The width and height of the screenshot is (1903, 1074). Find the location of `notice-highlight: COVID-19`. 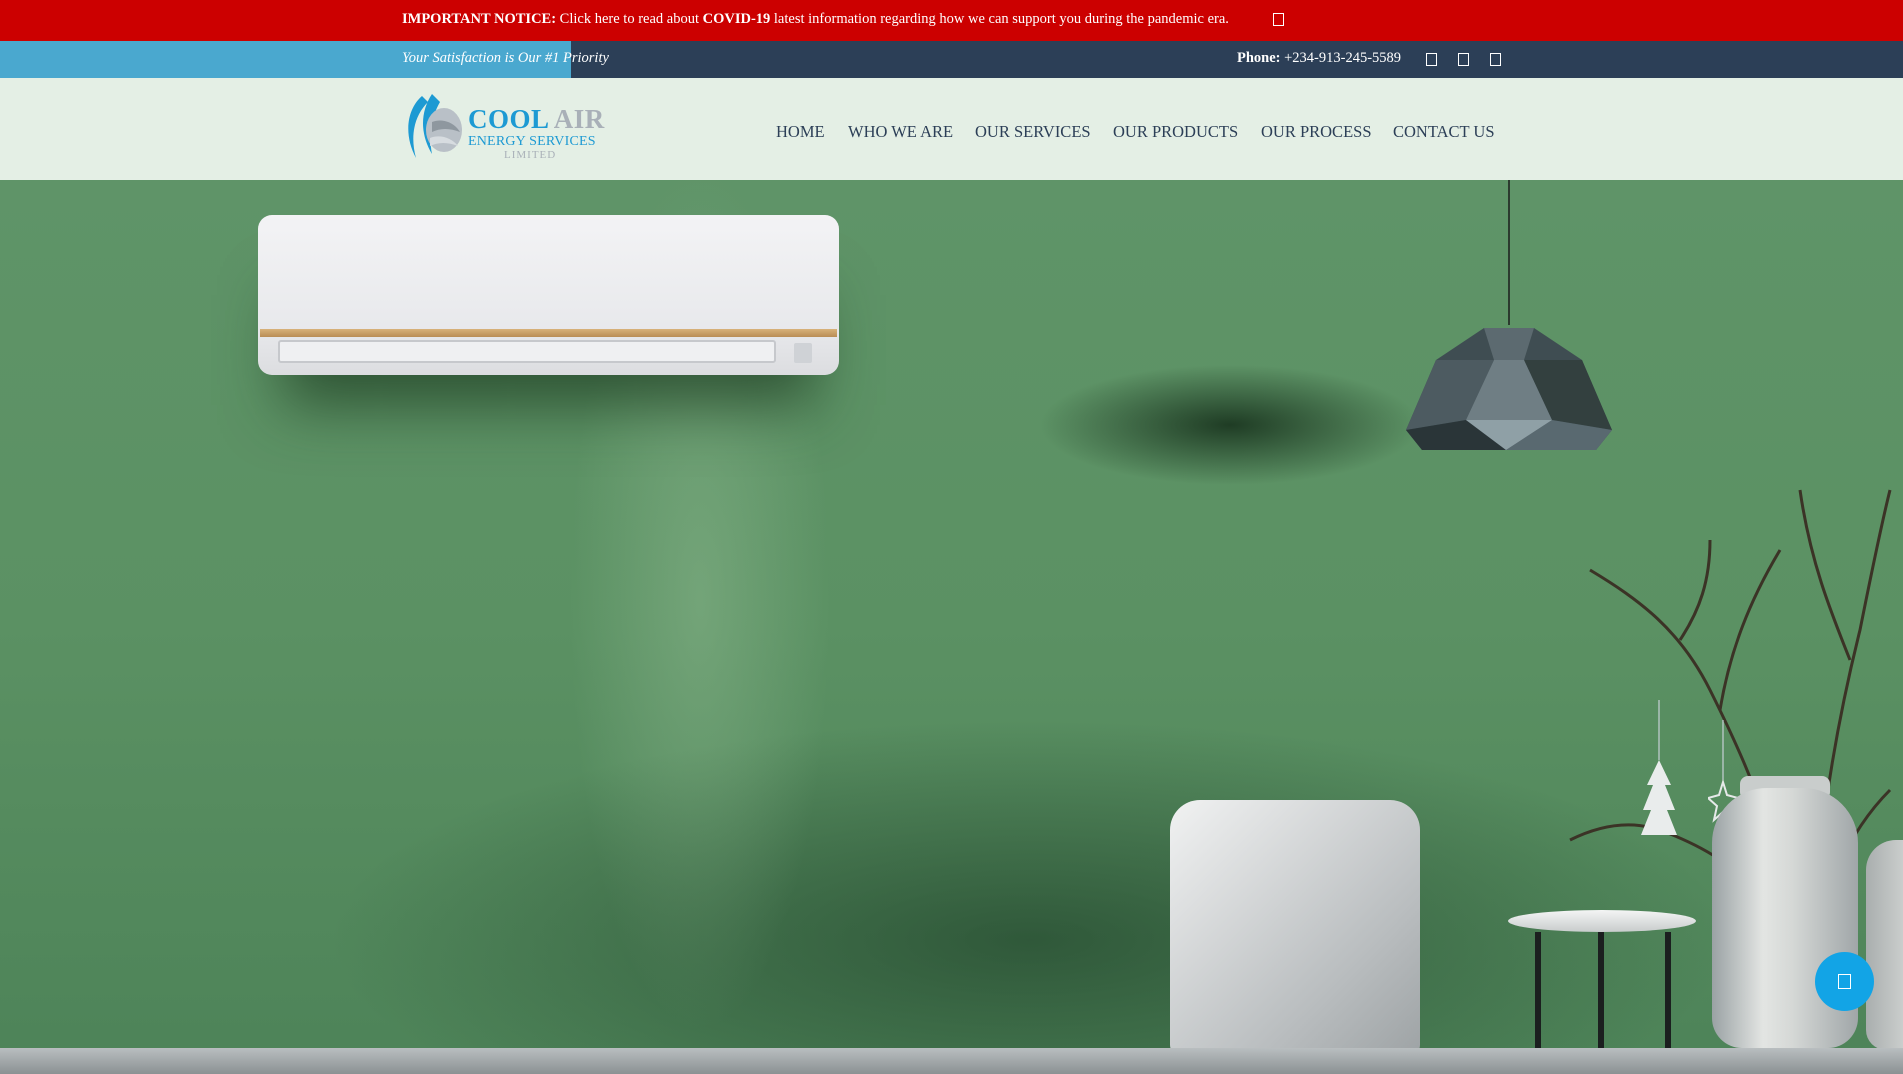

notice-highlight: COVID-19 is located at coordinates (736, 19).